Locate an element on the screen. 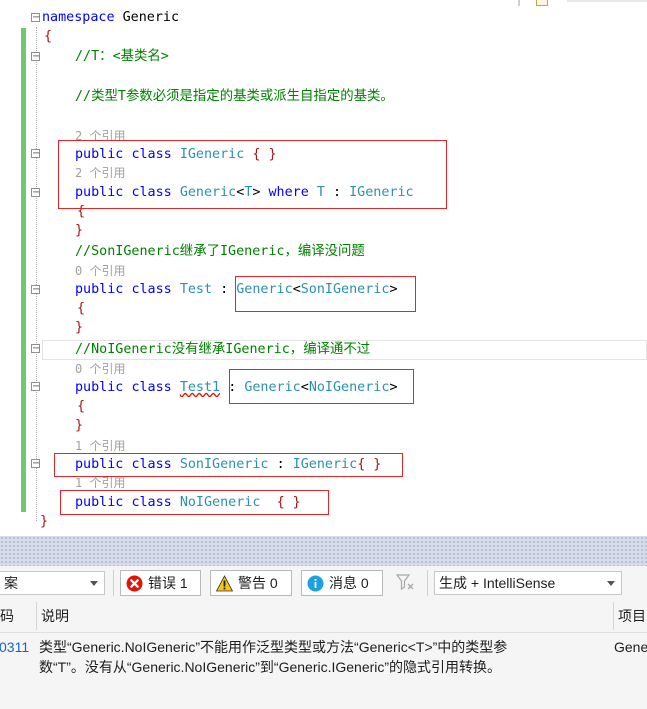 The width and height of the screenshot is (647, 709). build-filter-value: 生成 + IntelliSense is located at coordinates (497, 583).